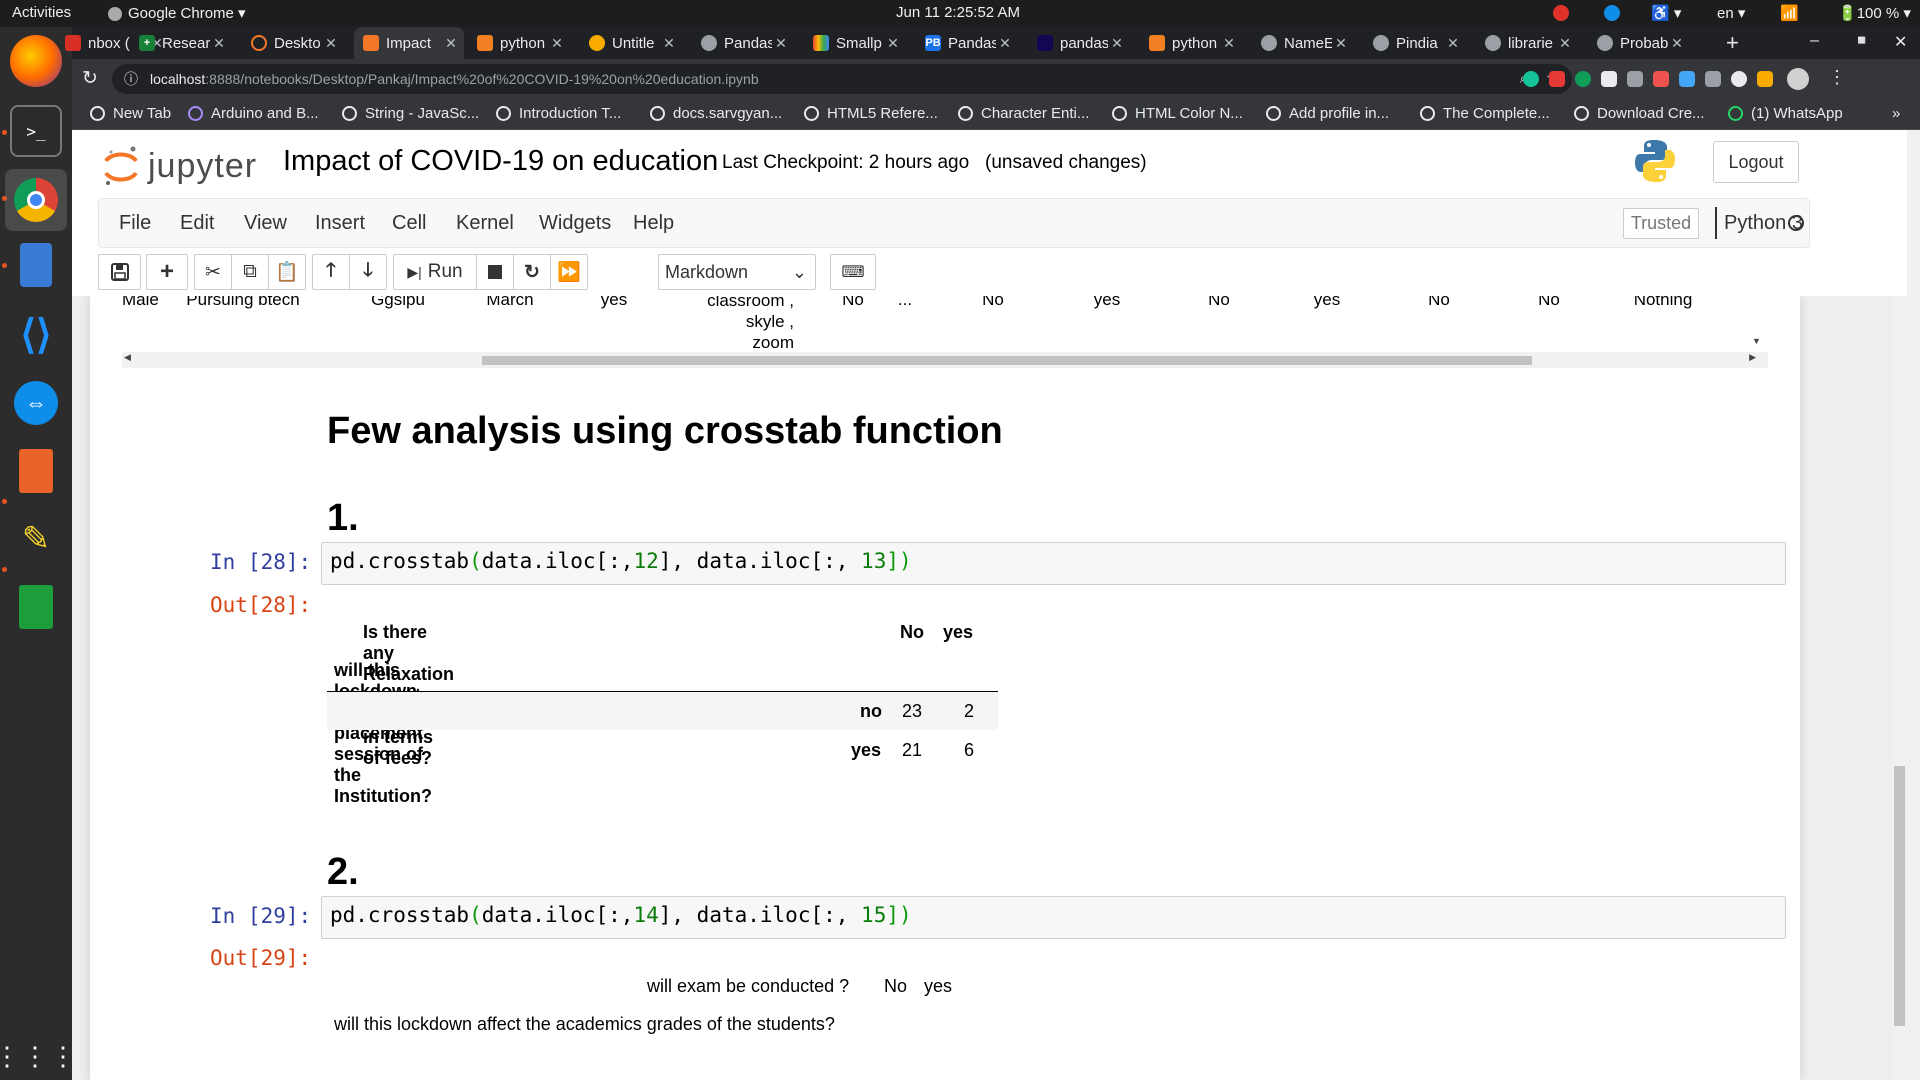 Image resolution: width=1920 pixels, height=1080 pixels. I want to click on tab-active: Impact ✕, so click(409, 43).